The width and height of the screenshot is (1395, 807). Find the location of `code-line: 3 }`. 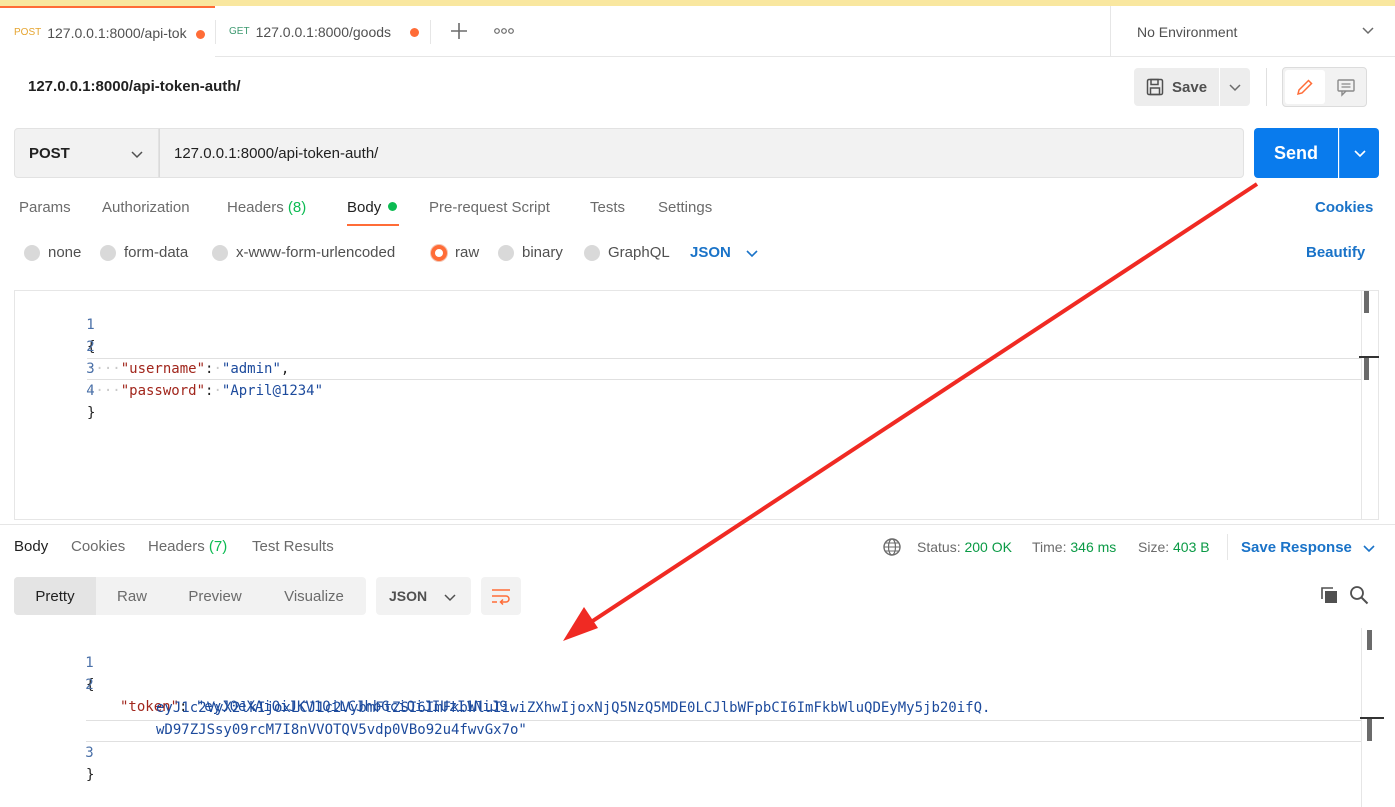

code-line: 3 } is located at coordinates (54, 751).